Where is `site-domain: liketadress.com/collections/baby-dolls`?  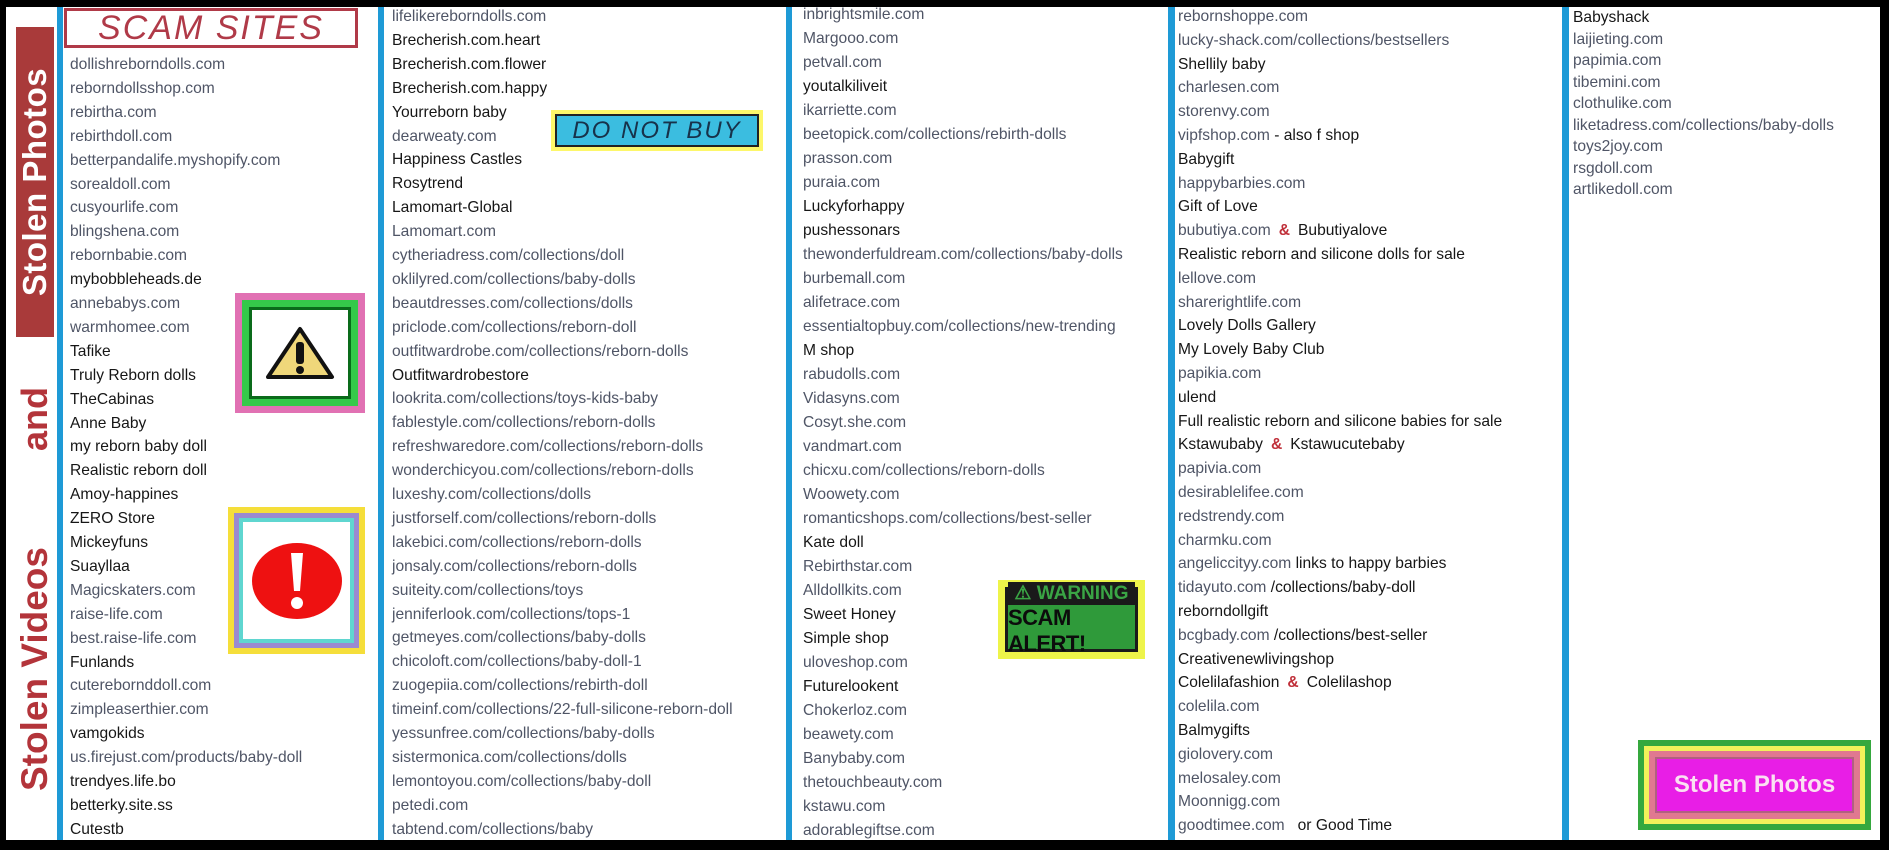
site-domain: liketadress.com/collections/baby-dolls is located at coordinates (1703, 125).